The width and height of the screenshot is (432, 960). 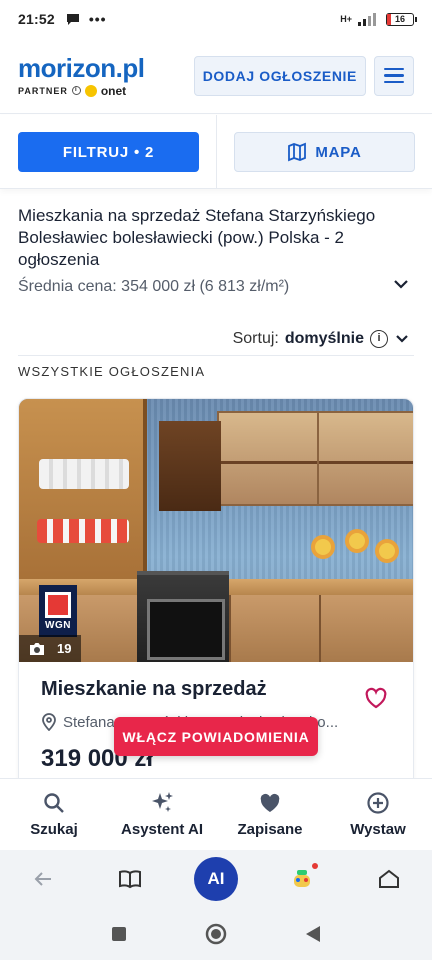 I want to click on app-bottom-nav: Szukaj Asystent AI Zapisane Wystaw, so click(x=216, y=814).